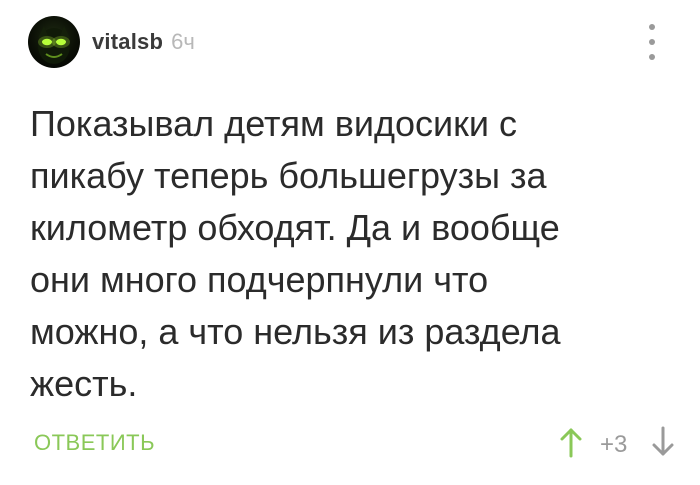 This screenshot has width=700, height=485. I want to click on comment-time: 6ч, so click(183, 41).